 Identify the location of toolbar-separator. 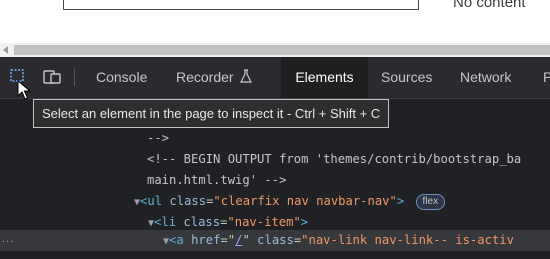
(74, 77).